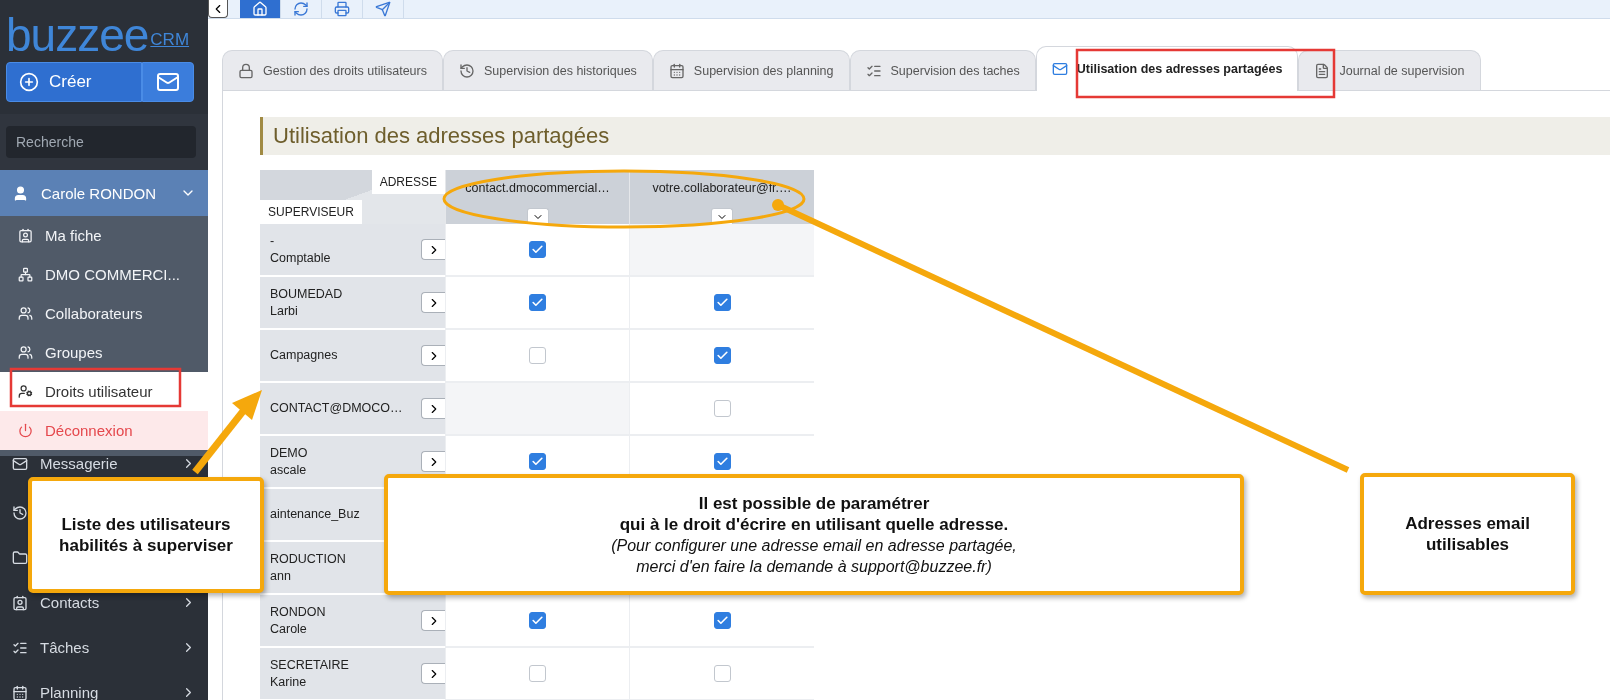  I want to click on nav-item: Planning, so click(69, 691).